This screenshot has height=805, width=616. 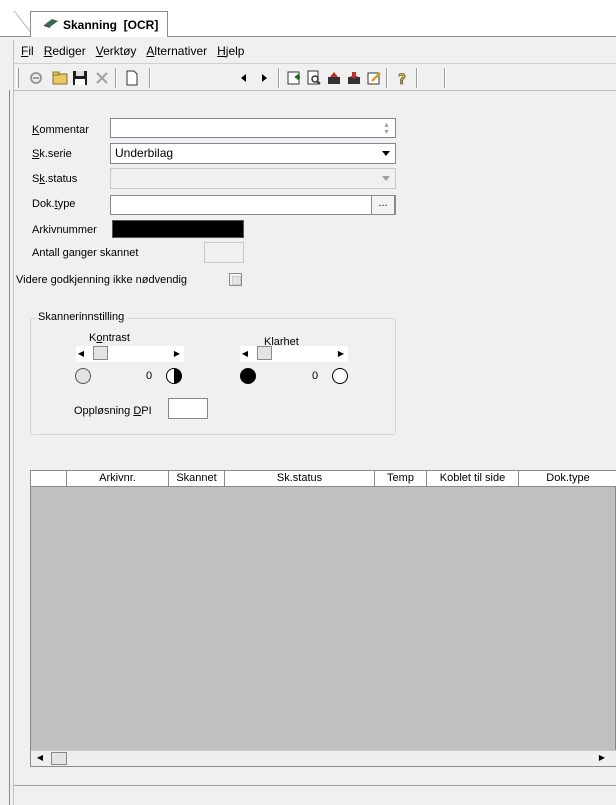 What do you see at coordinates (197, 479) in the screenshot?
I see `grid-column-header: Skannet` at bounding box center [197, 479].